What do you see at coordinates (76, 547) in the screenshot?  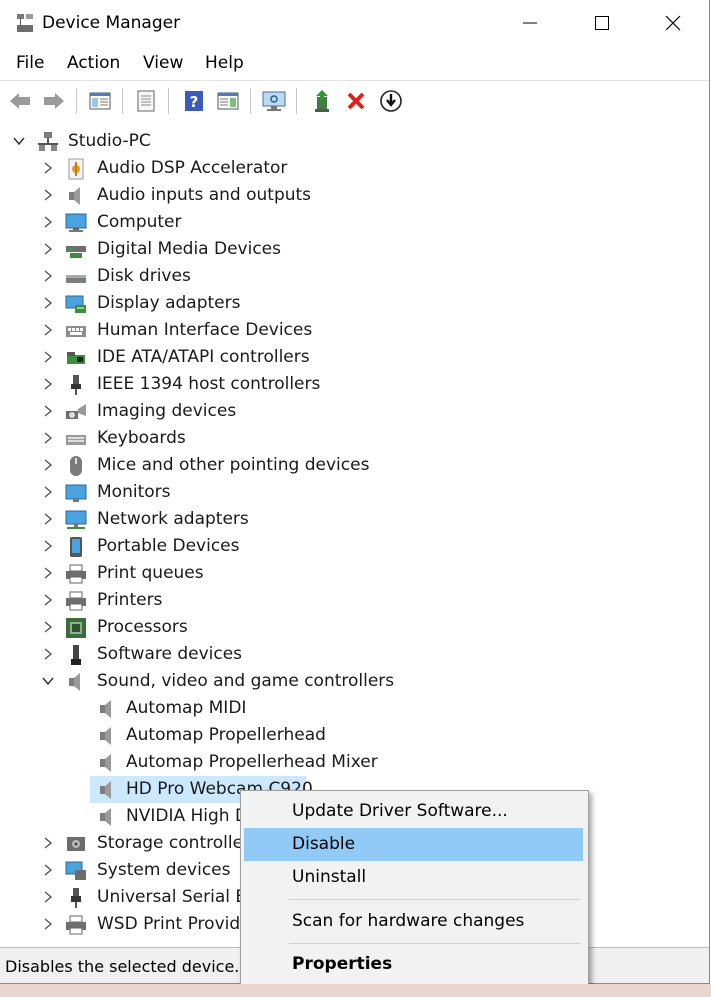 I see `phone-icon` at bounding box center [76, 547].